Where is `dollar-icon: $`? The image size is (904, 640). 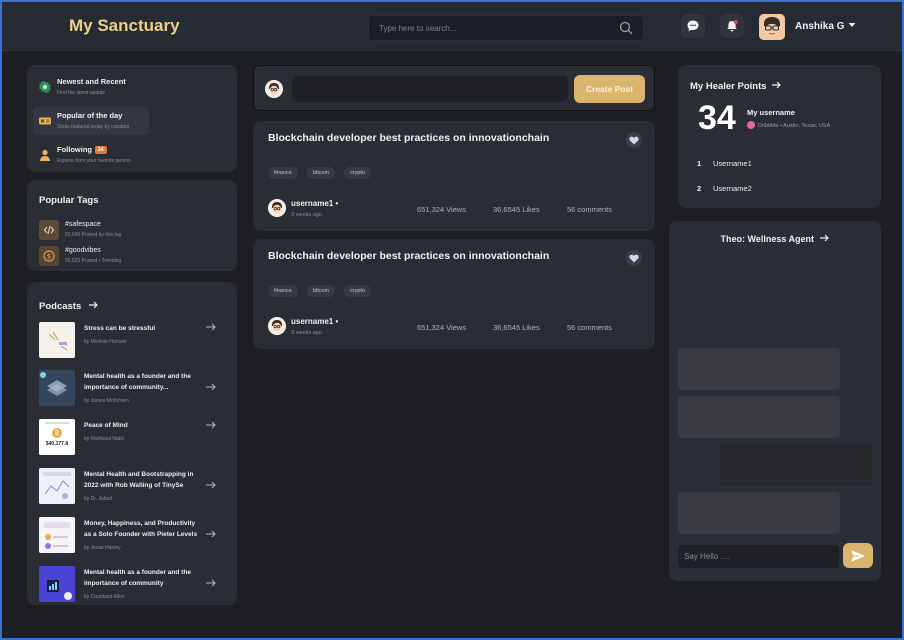 dollar-icon: $ is located at coordinates (49, 256).